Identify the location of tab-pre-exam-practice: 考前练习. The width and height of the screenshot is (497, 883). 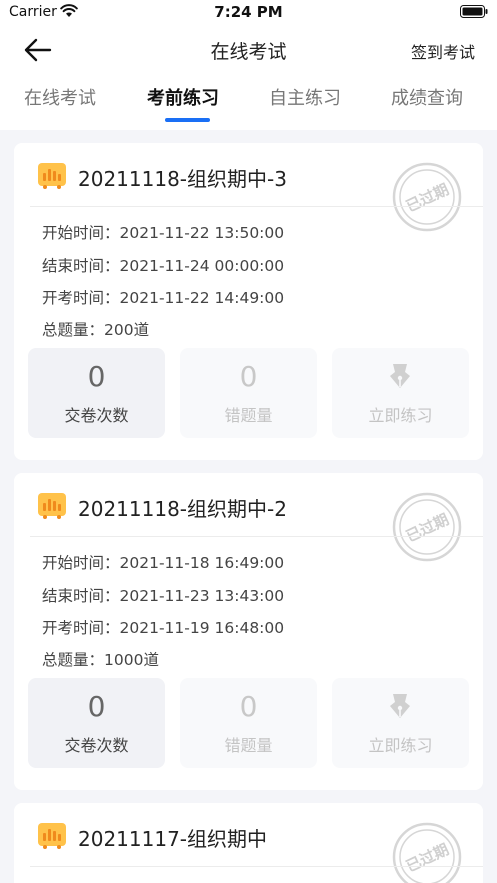
(183, 97).